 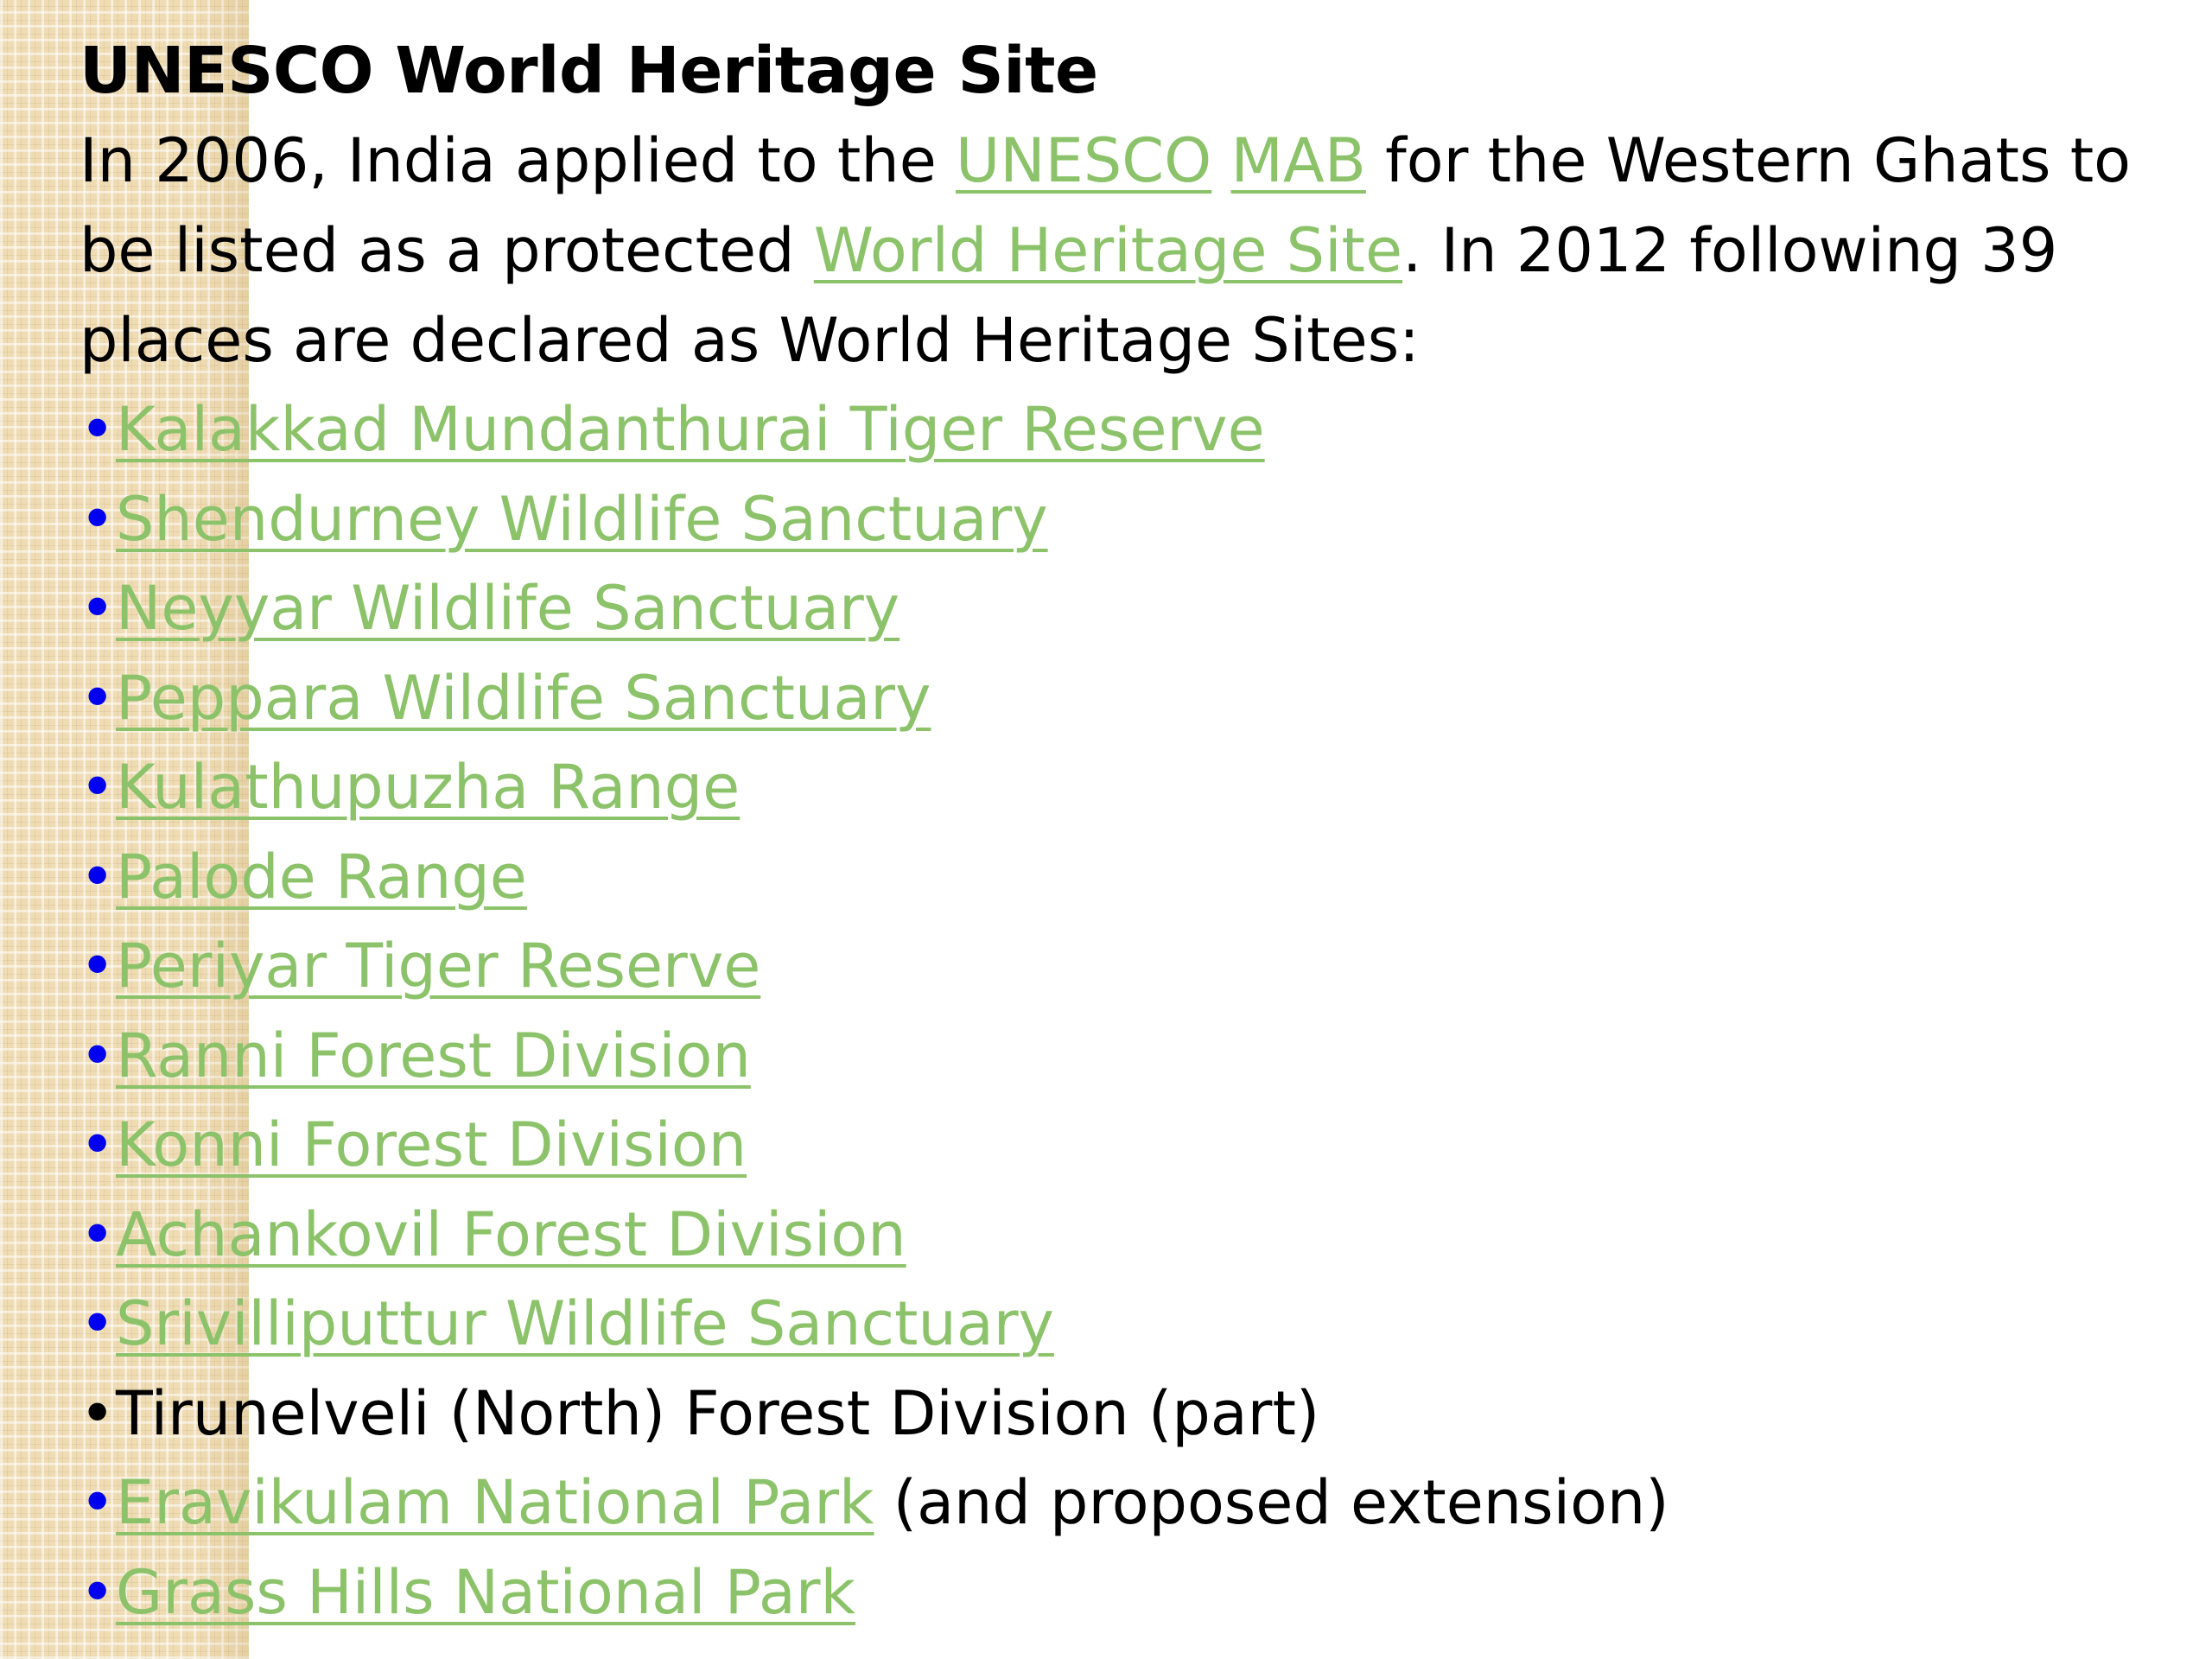 What do you see at coordinates (511, 1234) in the screenshot?
I see `site-link: Achankovil Forest Division` at bounding box center [511, 1234].